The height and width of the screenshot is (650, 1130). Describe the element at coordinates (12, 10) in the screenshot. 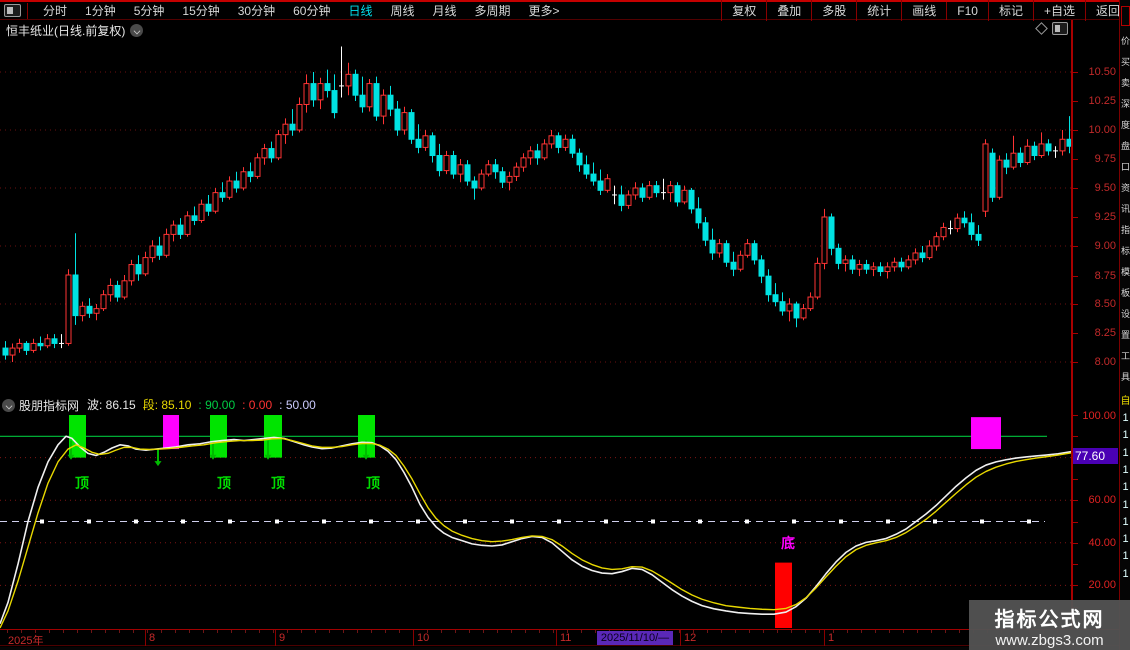

I see `layout-split-icon` at that location.